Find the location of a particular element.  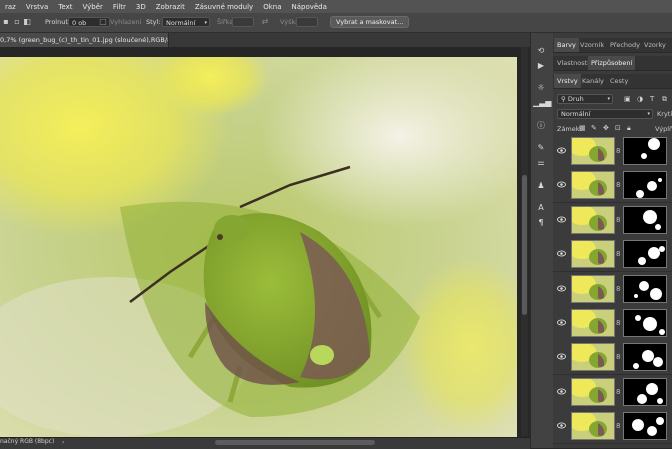

tab-properties: Vlastnosti is located at coordinates (573, 63).